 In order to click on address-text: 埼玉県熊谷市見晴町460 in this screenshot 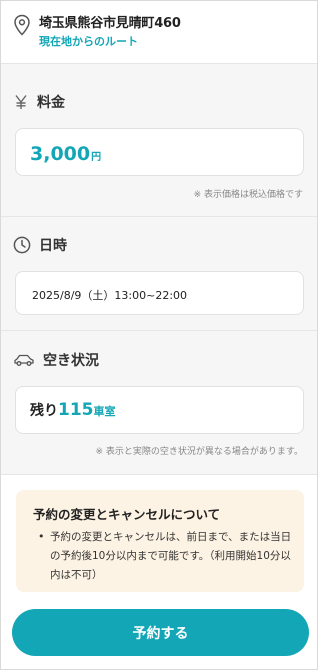, I will do `click(110, 23)`.